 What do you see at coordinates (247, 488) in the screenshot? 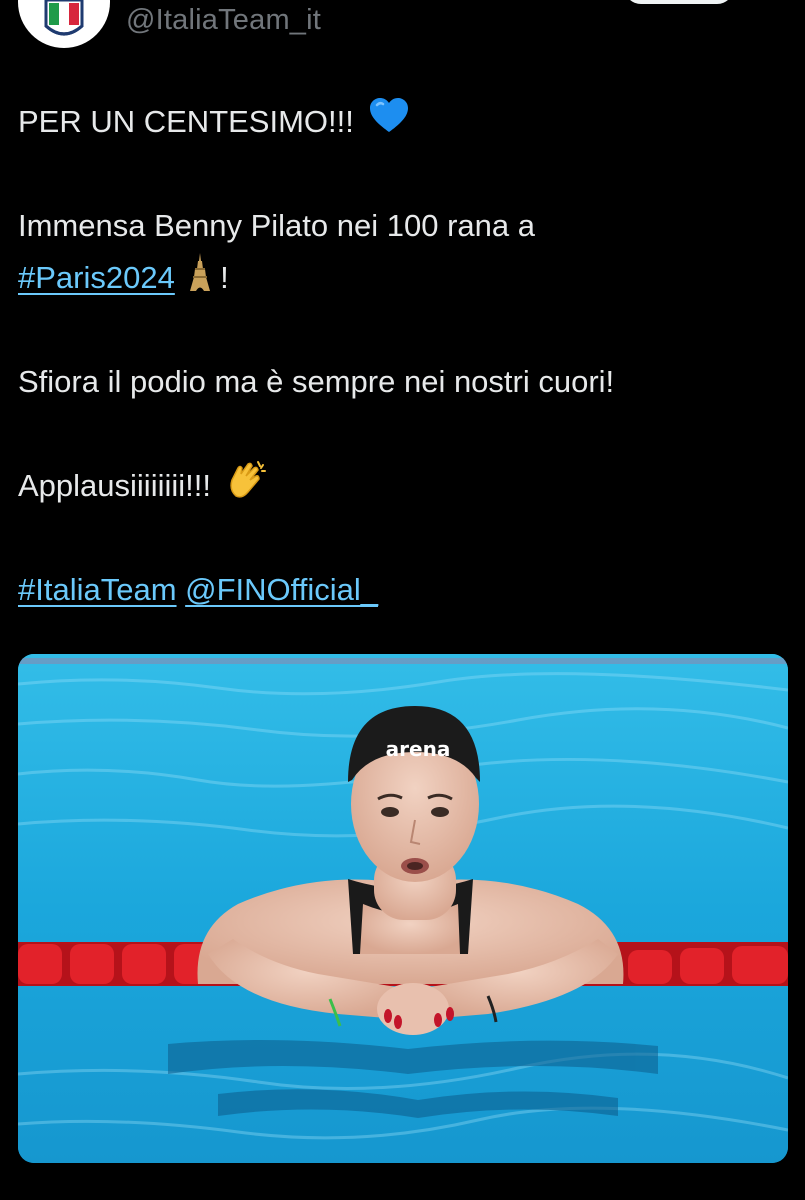
I see `clapping-hands-icon` at bounding box center [247, 488].